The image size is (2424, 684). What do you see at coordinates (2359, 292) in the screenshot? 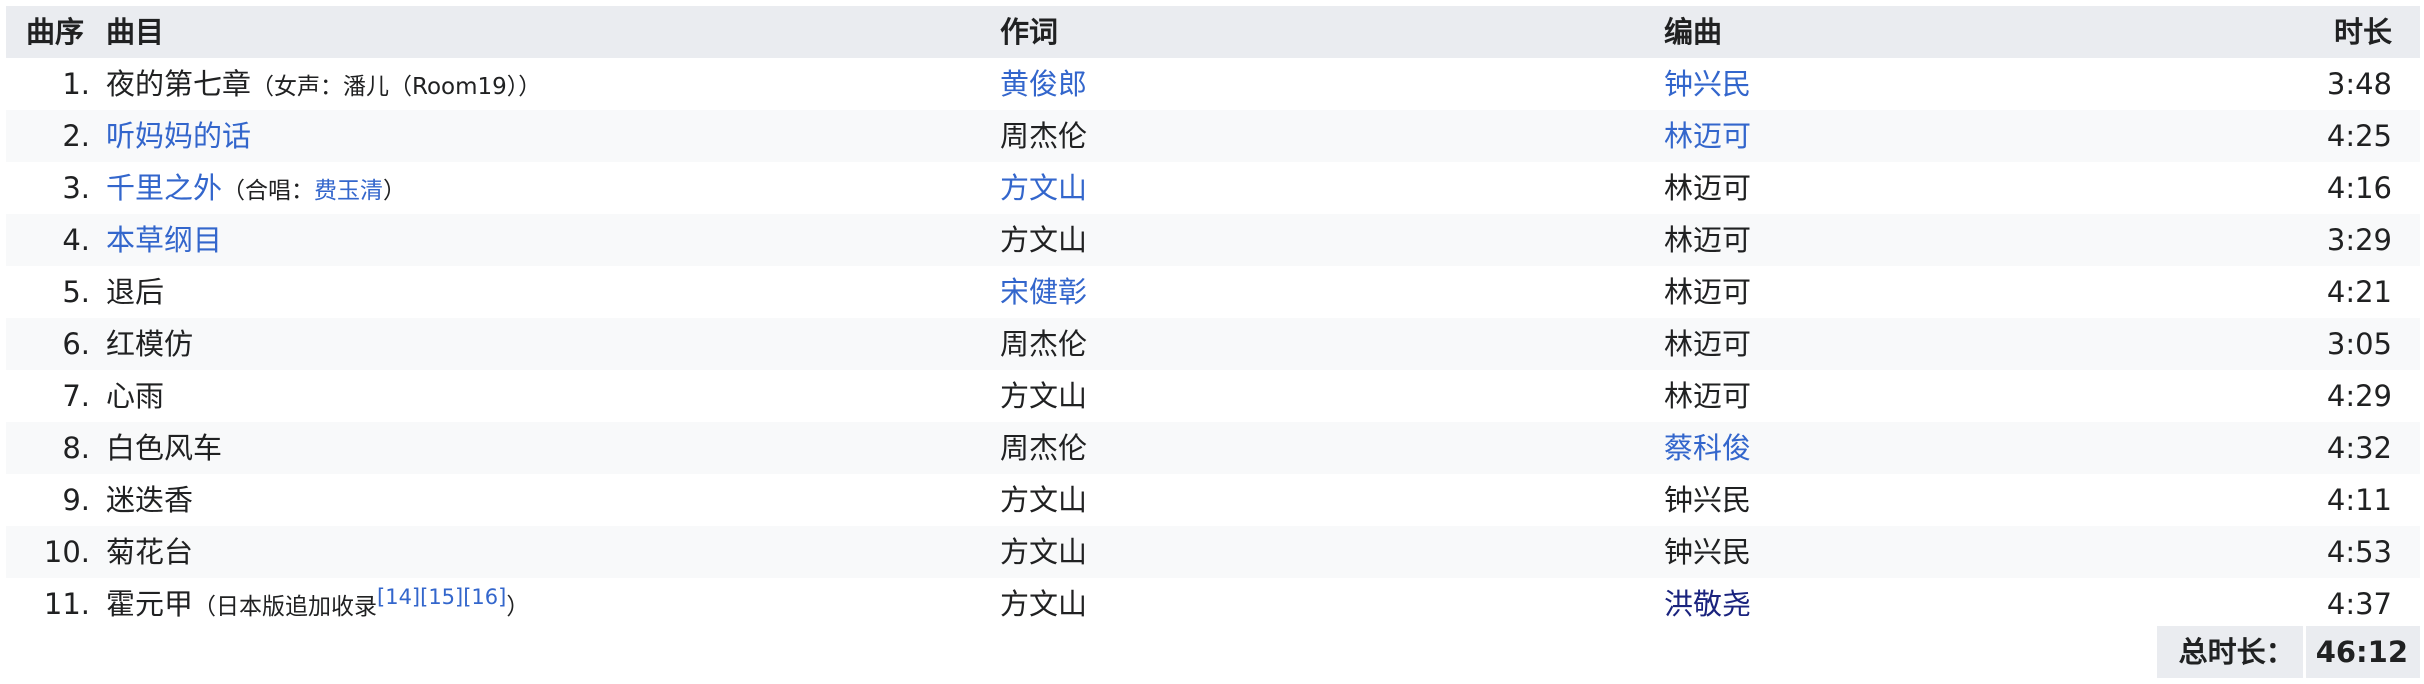
I see `track-duration: 4:21` at bounding box center [2359, 292].